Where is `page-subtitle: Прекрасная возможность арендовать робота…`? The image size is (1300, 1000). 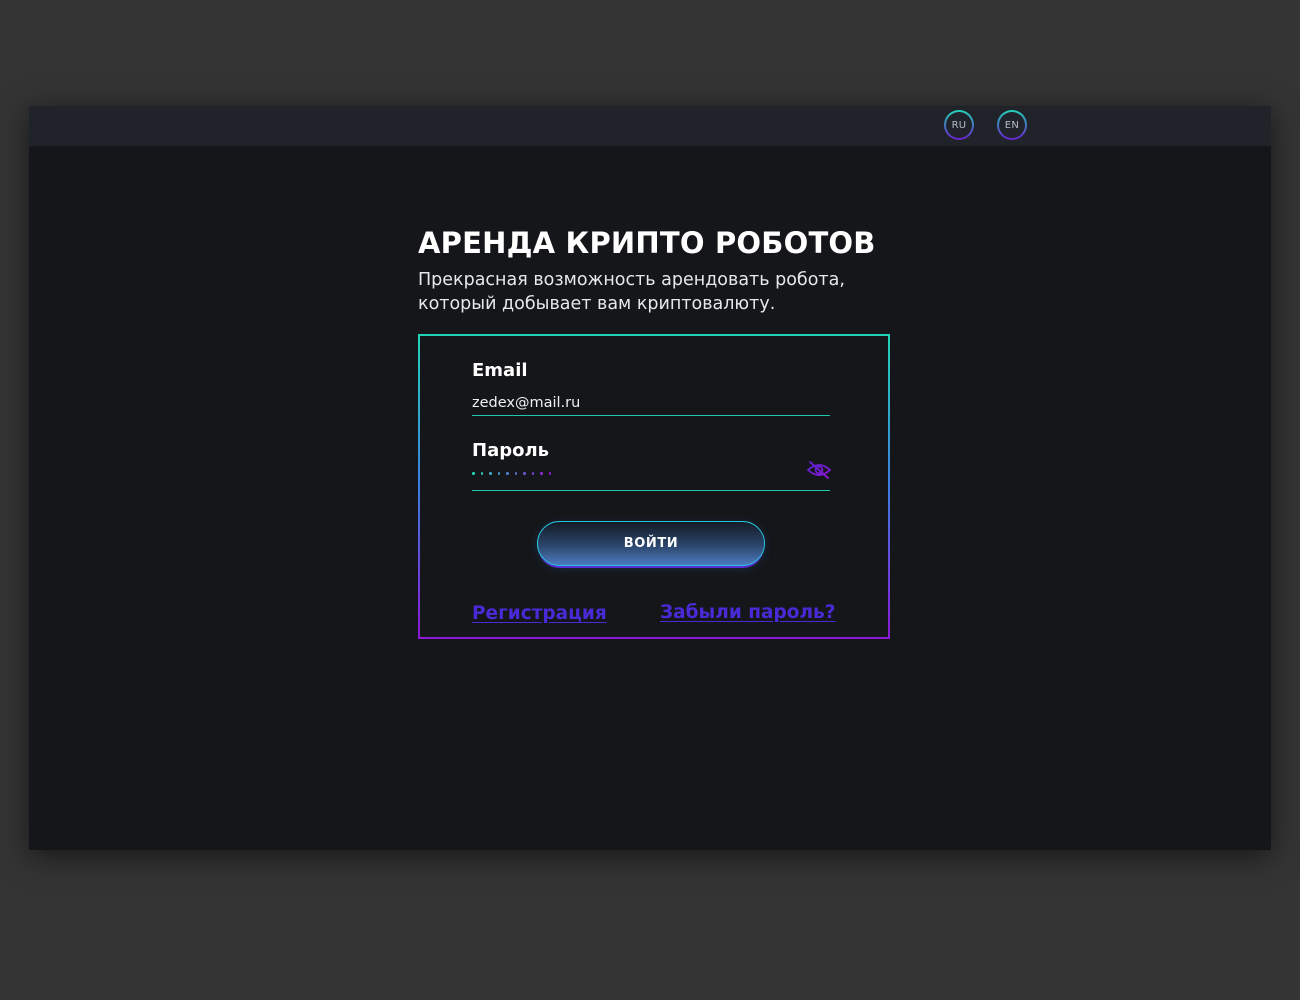 page-subtitle: Прекрасная возможность арендовать робота… is located at coordinates (668, 292).